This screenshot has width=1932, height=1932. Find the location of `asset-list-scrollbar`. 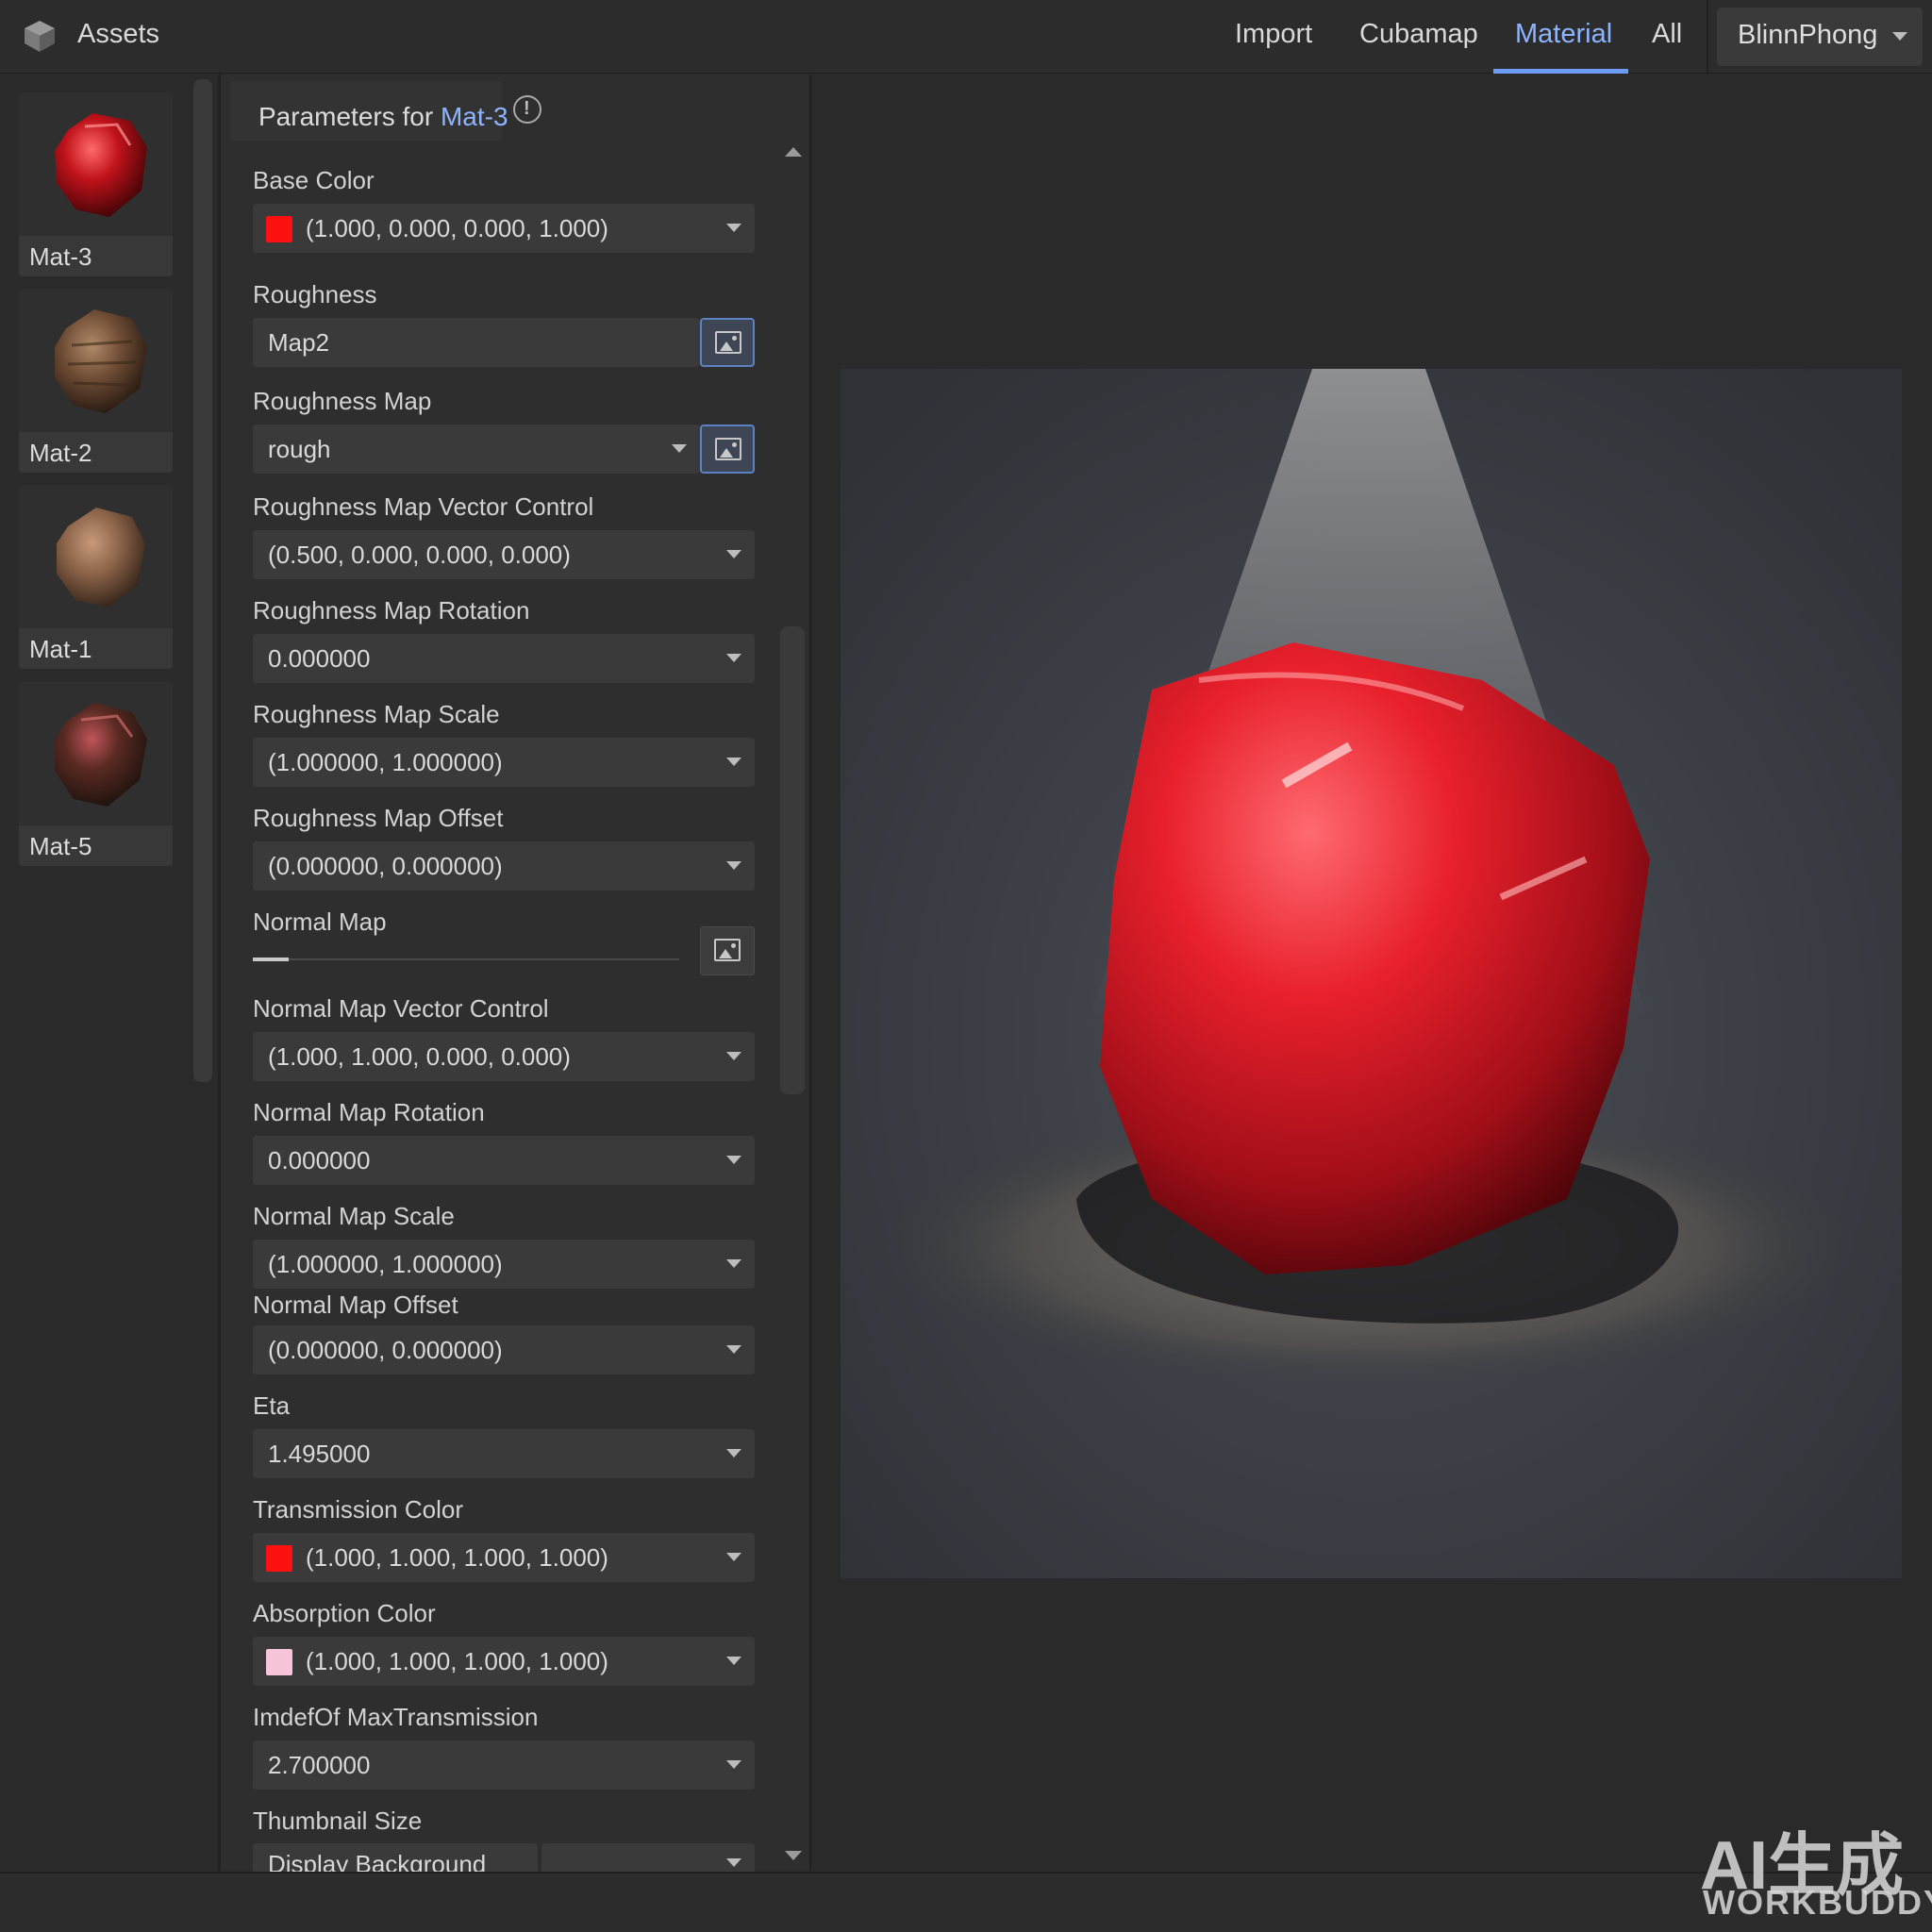

asset-list-scrollbar is located at coordinates (202, 580).